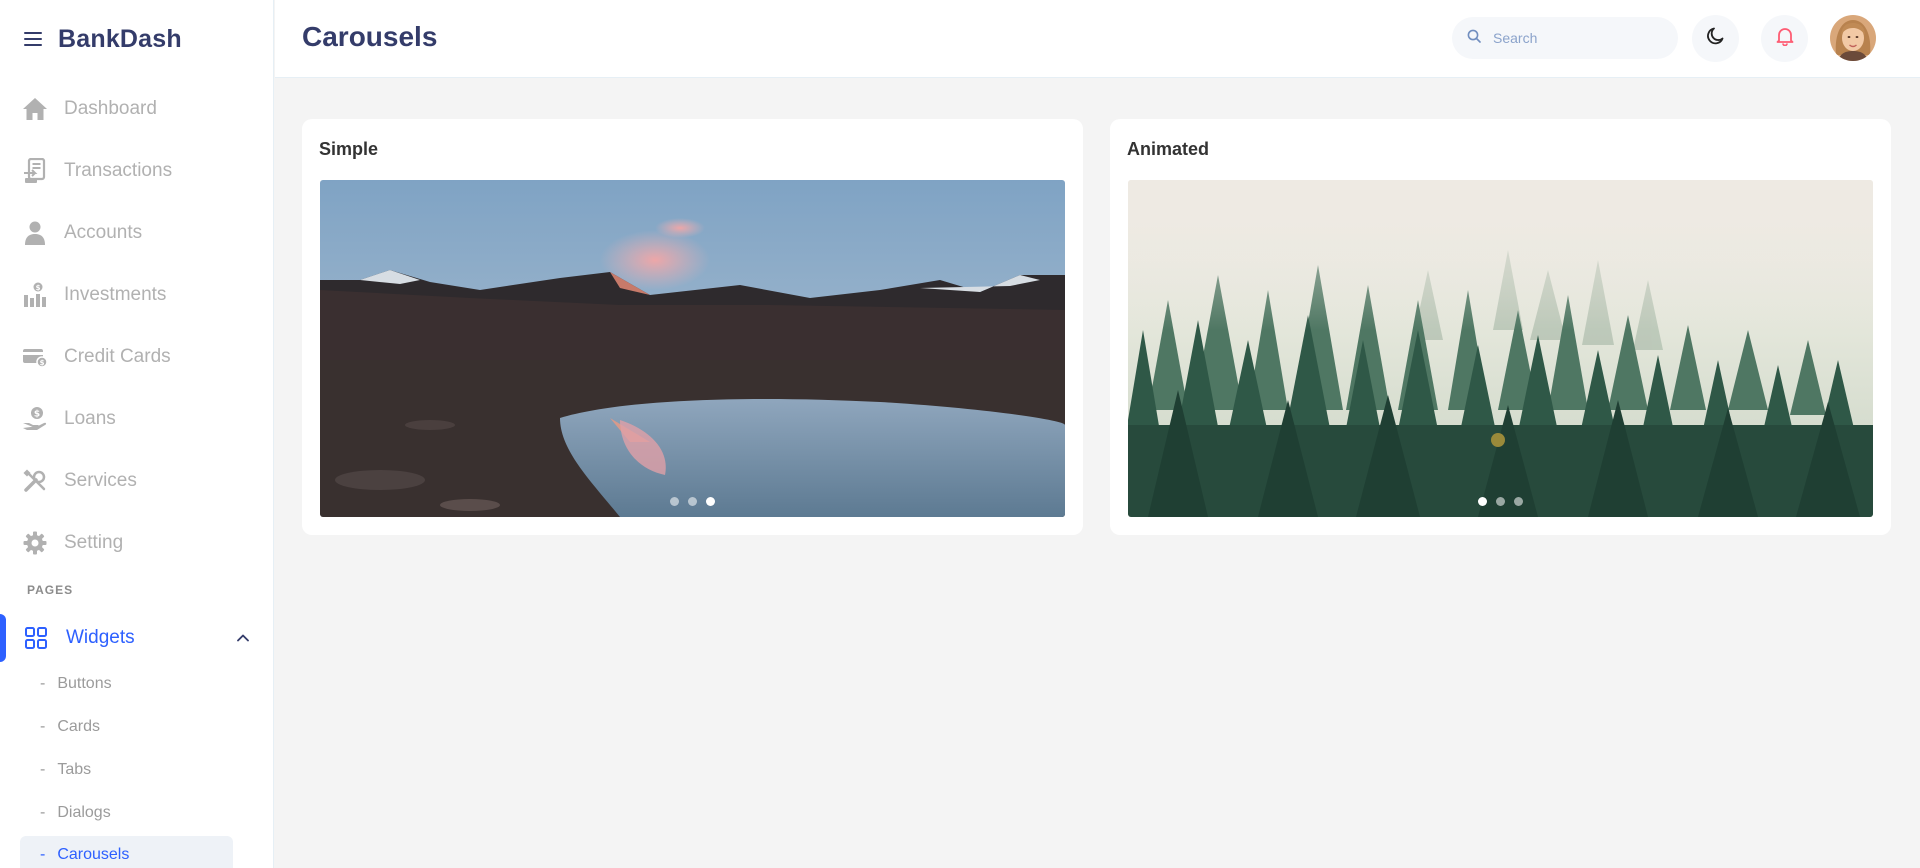  I want to click on search-box, so click(1565, 38).